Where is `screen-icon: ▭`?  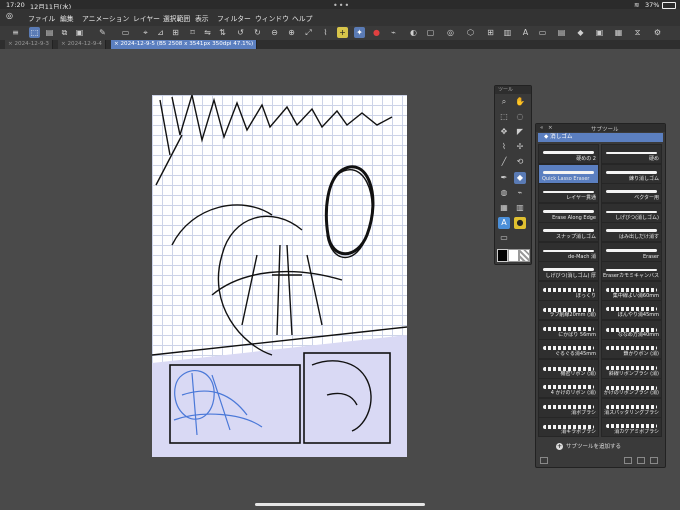
screen-icon: ▭ is located at coordinates (542, 32).